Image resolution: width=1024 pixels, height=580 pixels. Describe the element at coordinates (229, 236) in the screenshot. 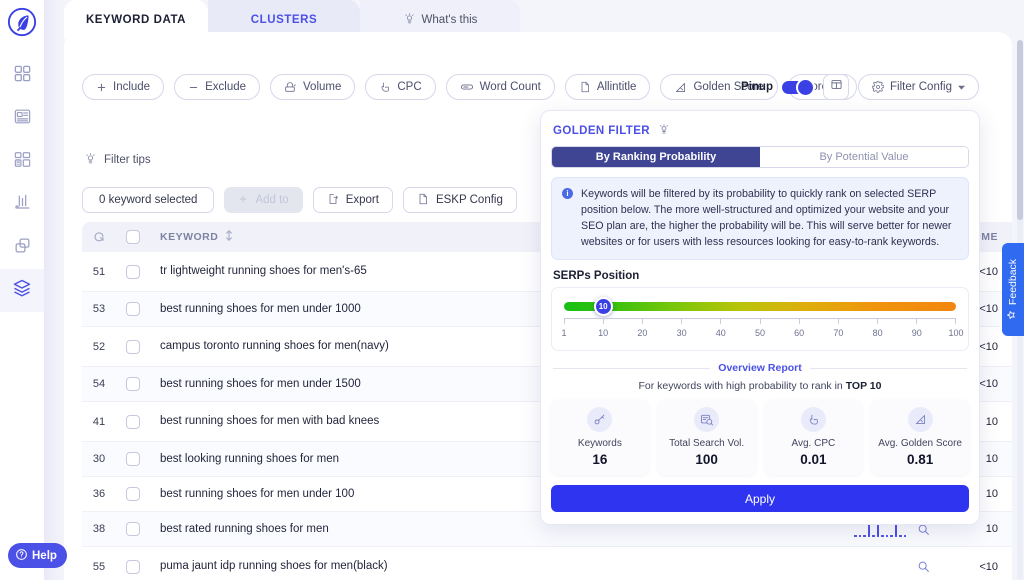

I see `sort-icon` at that location.